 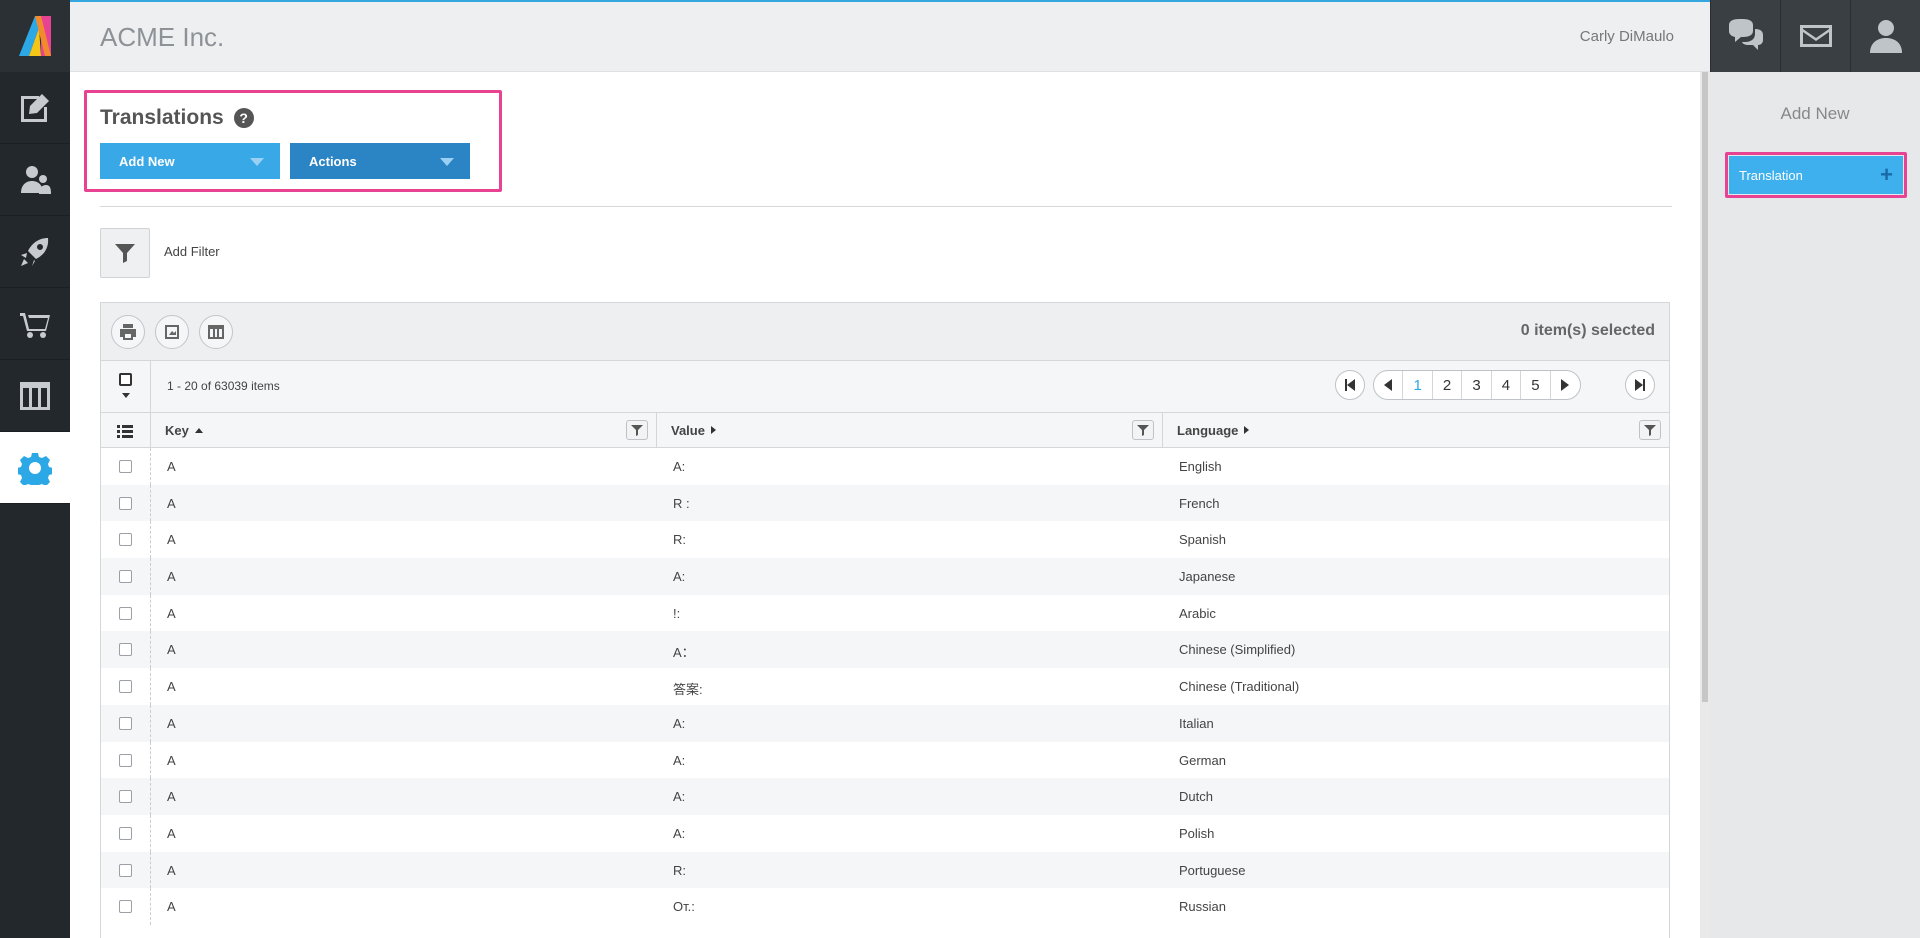 I want to click on scrollbar-thumb, so click(x=1705, y=387).